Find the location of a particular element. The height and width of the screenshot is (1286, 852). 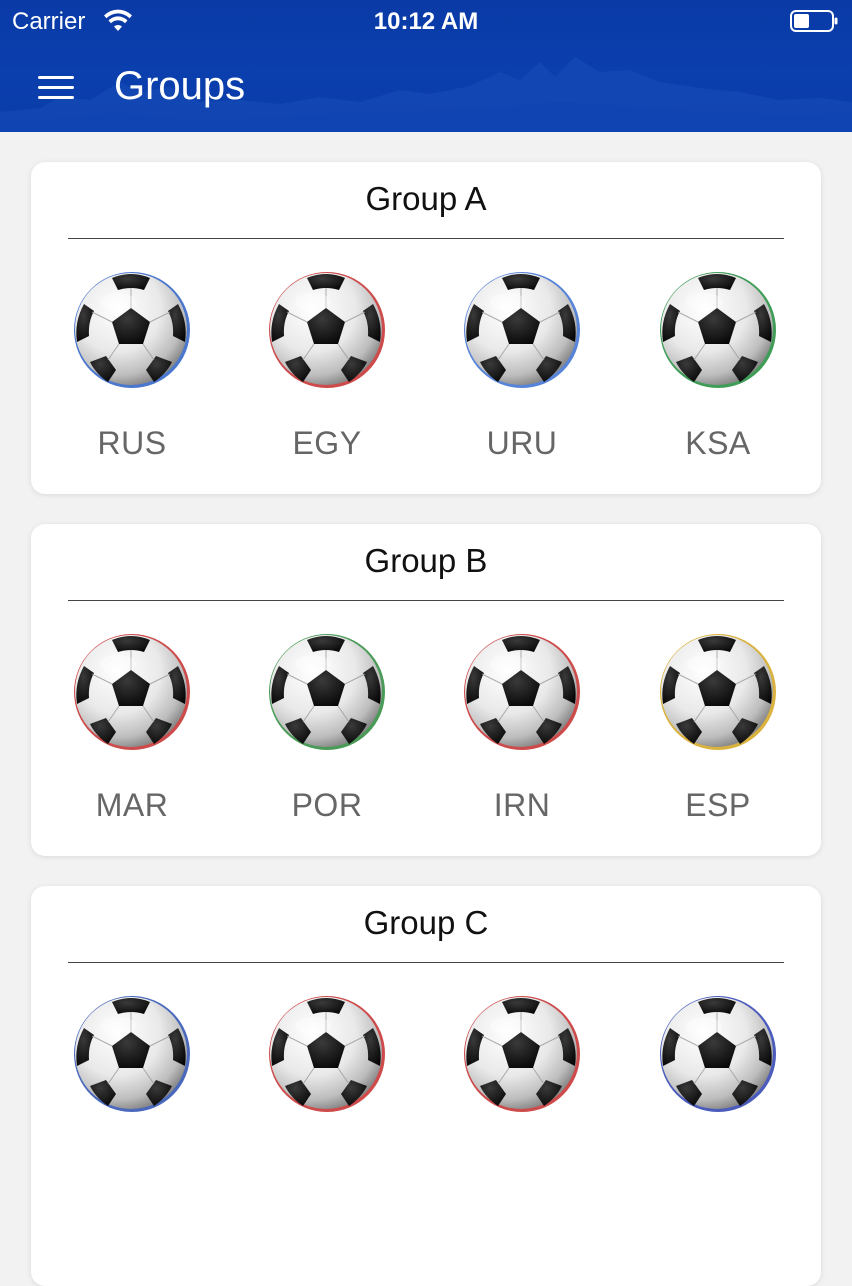

team-item: IRN is located at coordinates (522, 732).